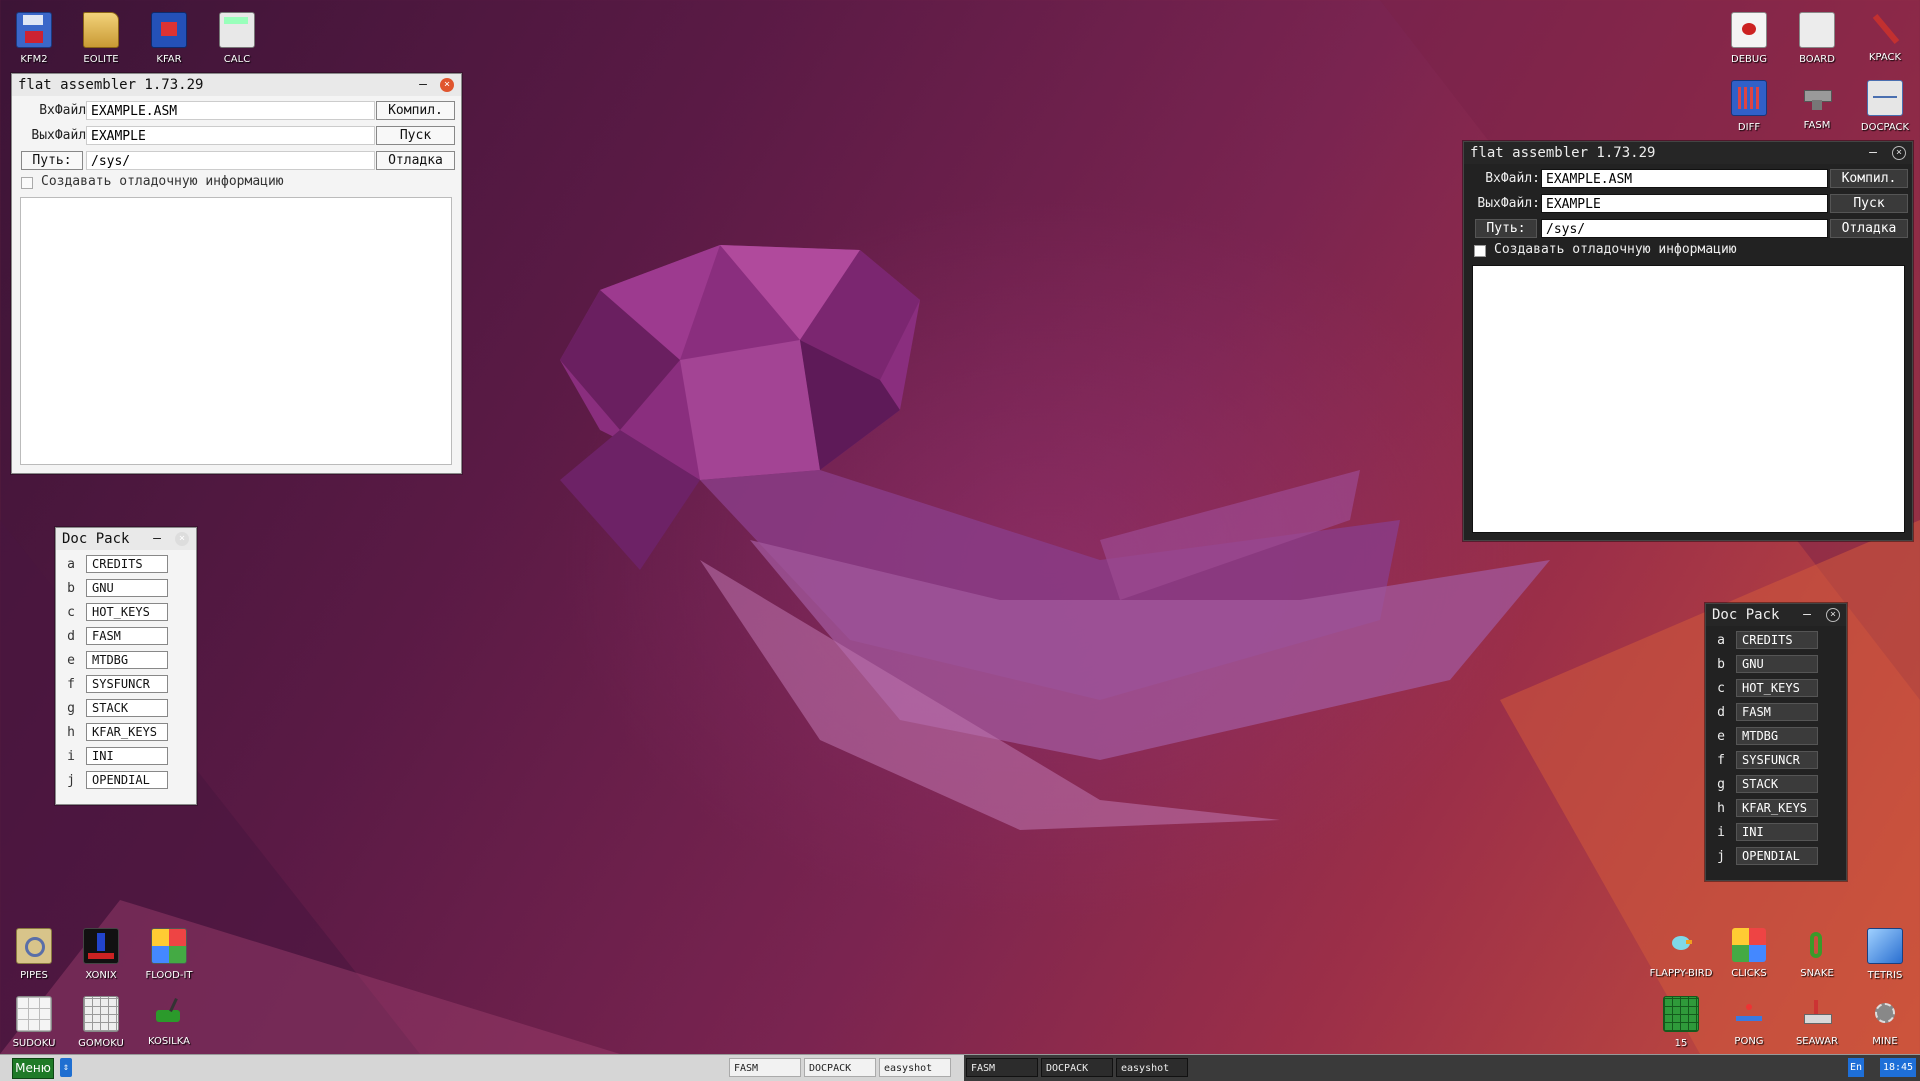 The height and width of the screenshot is (1081, 1920). Describe the element at coordinates (1077, 1067) in the screenshot. I see `taskbar-item-docpack-dark: DOCPACK` at that location.